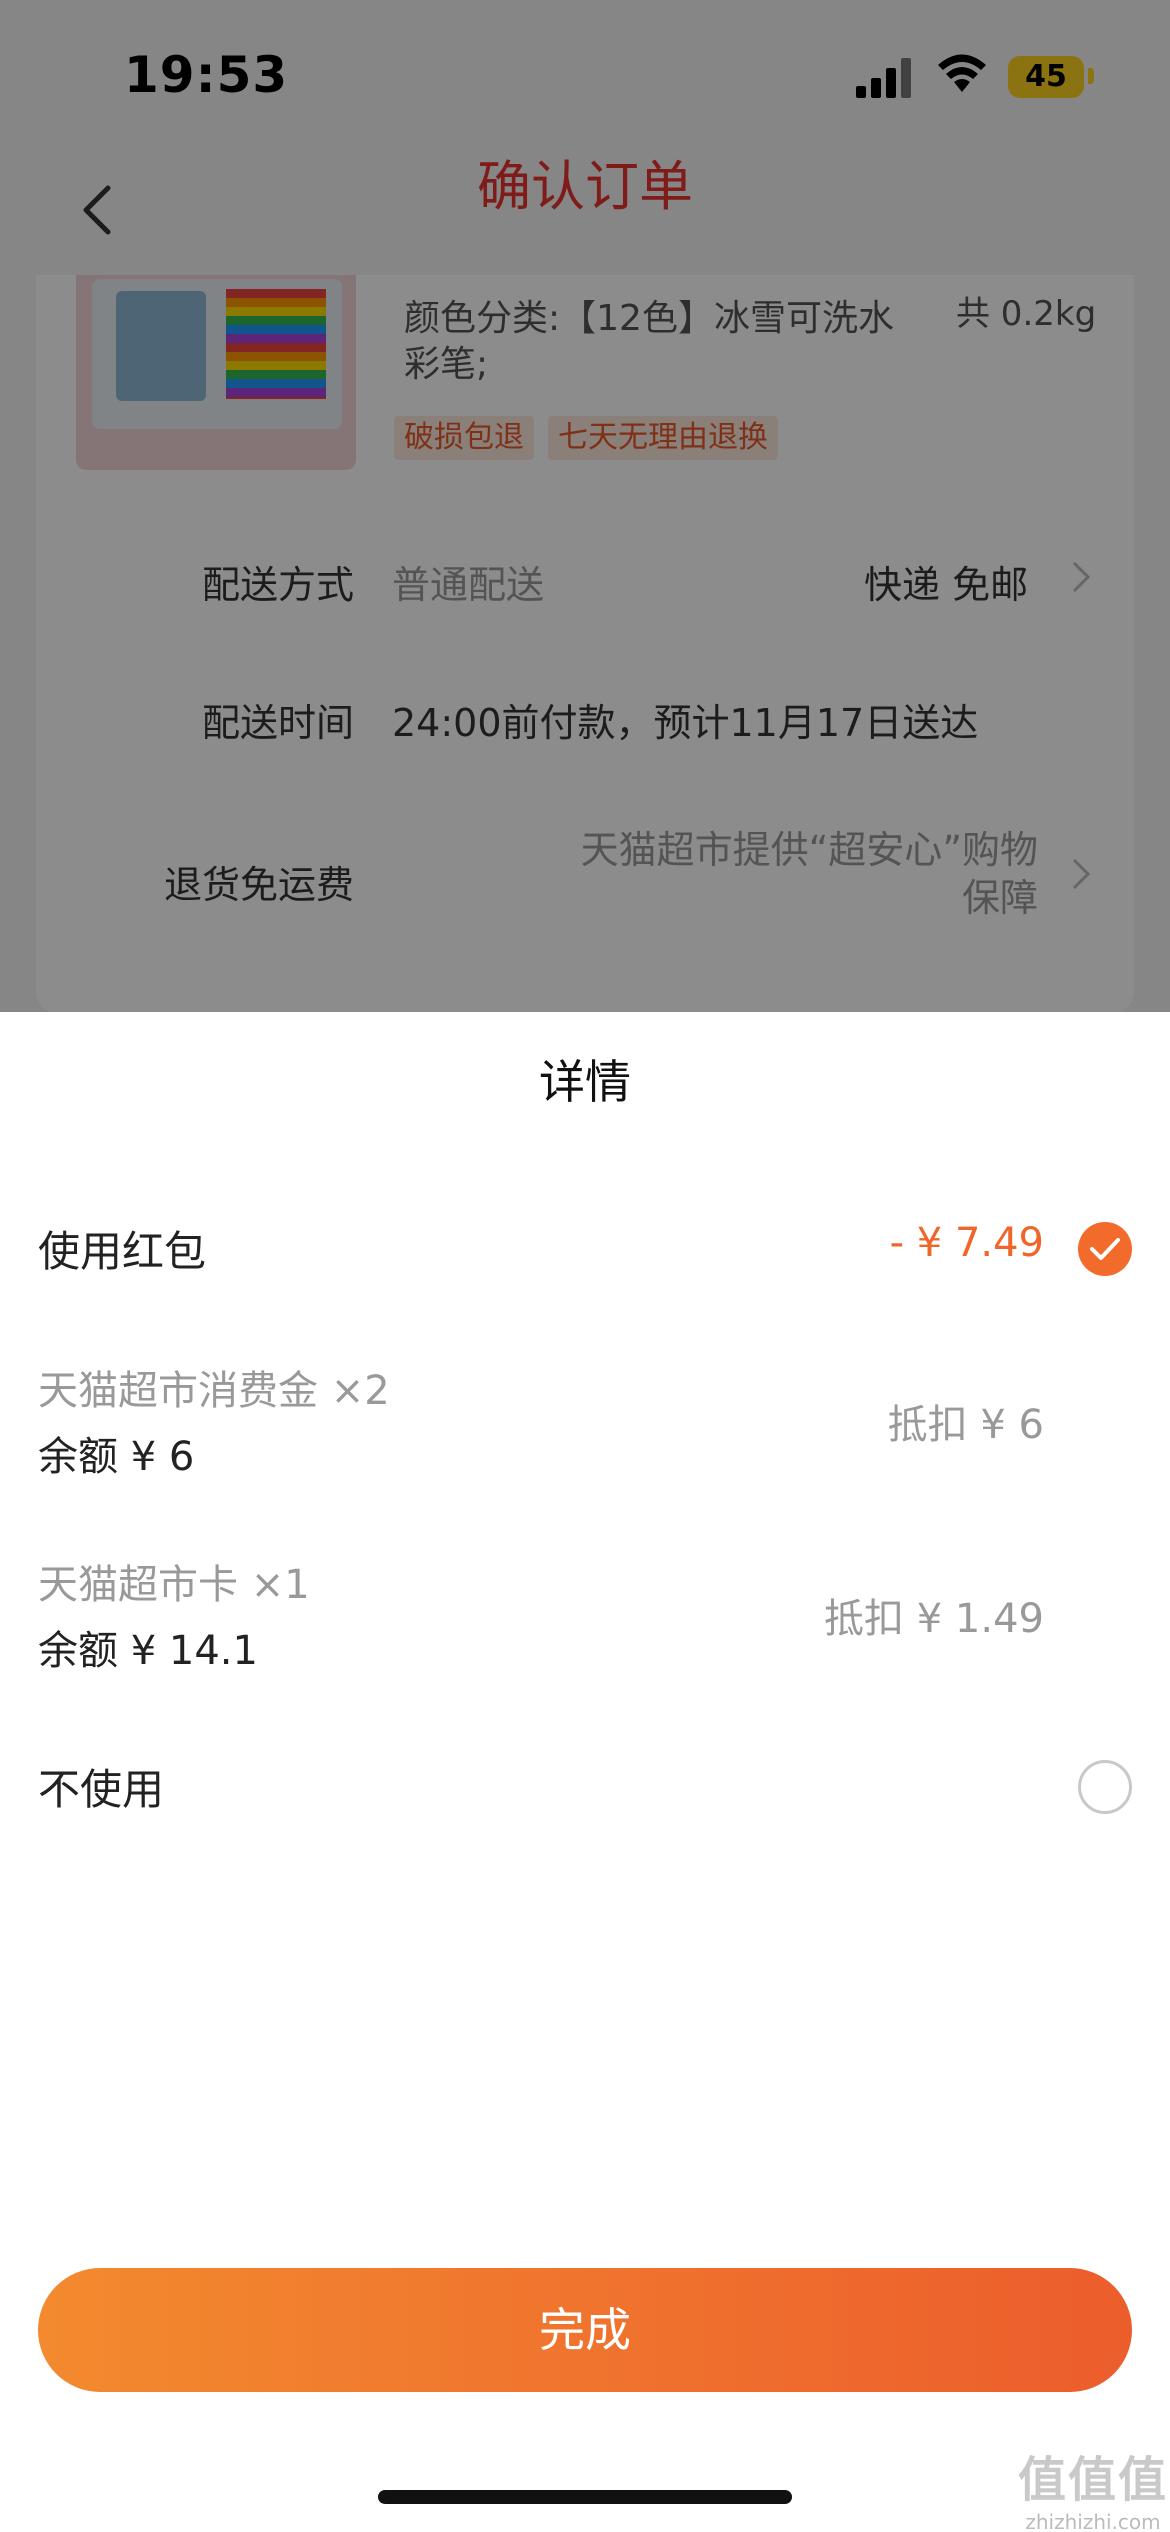 The image size is (1170, 2532). Describe the element at coordinates (116, 1457) in the screenshot. I see `item-consume-balance: 余额 ¥ 6` at that location.